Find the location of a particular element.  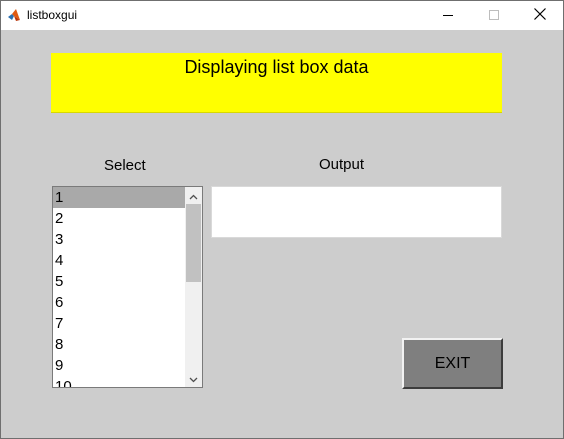

list-item: 10 is located at coordinates (119, 381).